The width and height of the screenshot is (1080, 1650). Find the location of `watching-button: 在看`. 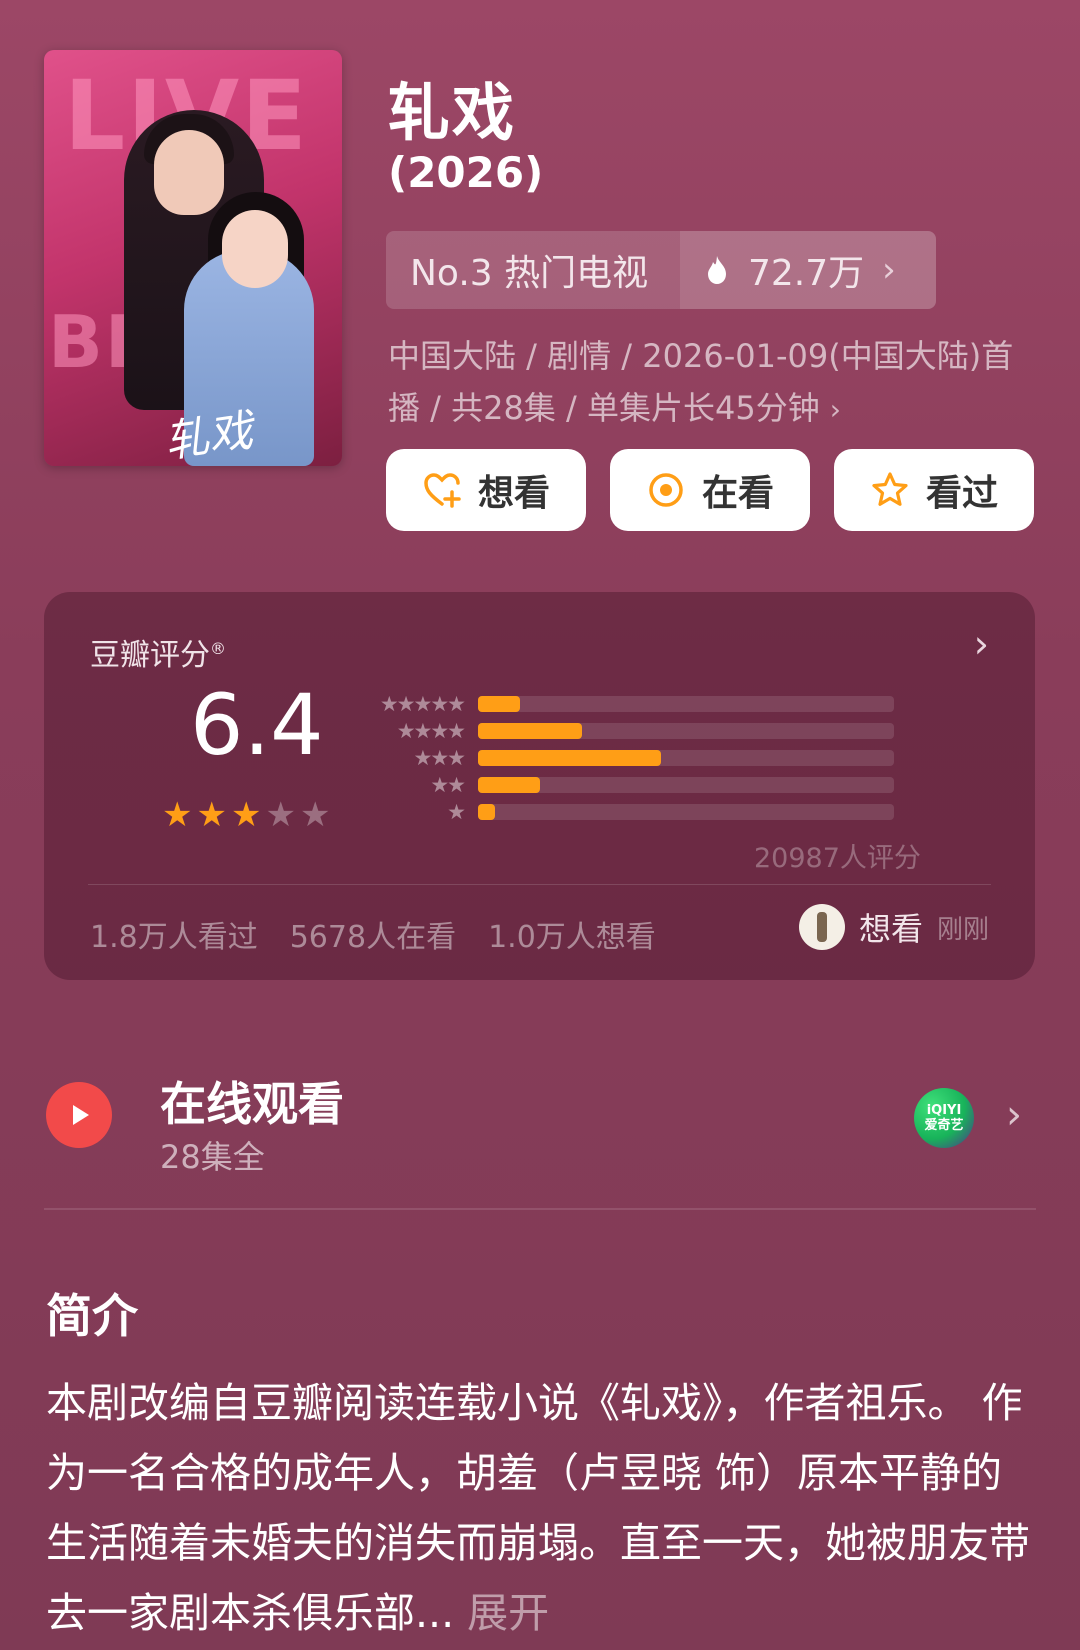

watching-button: 在看 is located at coordinates (710, 490).